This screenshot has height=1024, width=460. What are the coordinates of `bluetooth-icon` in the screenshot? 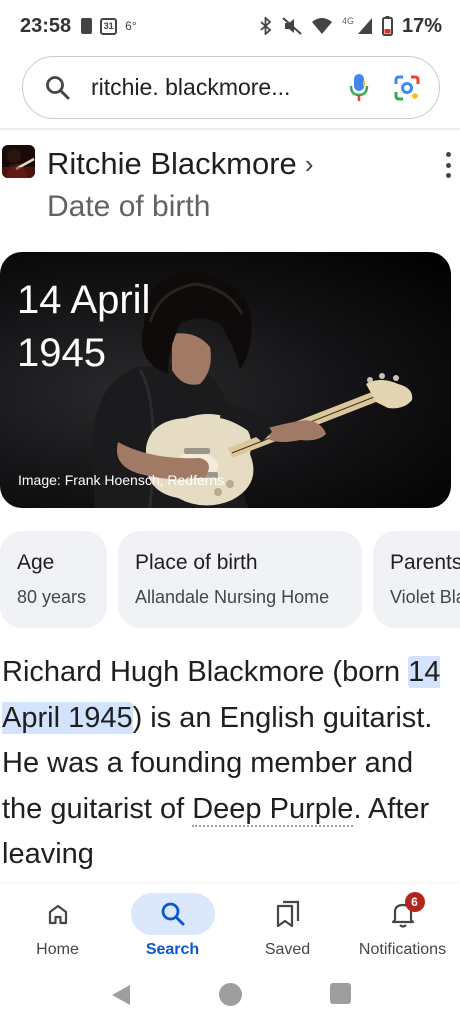 It's located at (266, 26).